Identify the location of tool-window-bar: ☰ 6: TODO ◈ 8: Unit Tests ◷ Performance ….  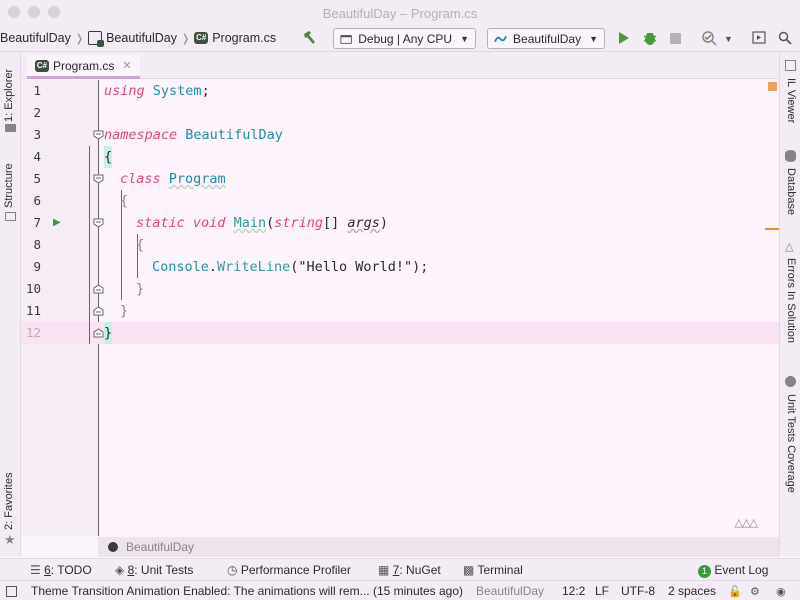
(400, 569).